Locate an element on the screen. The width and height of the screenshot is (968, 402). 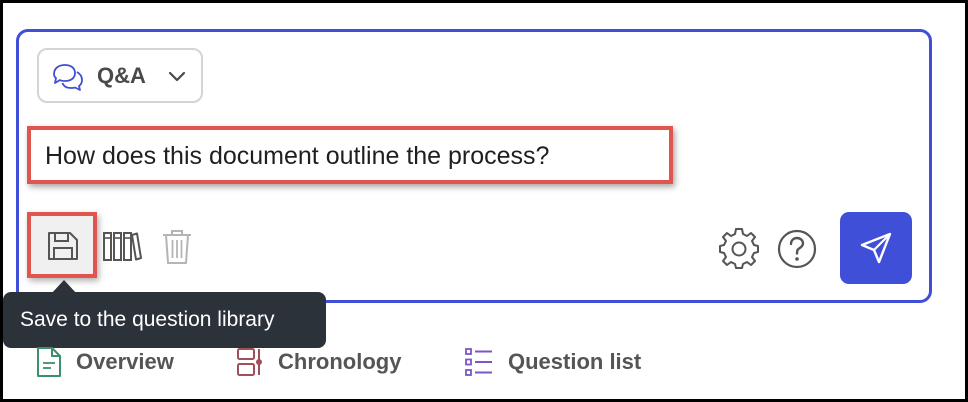
gear-icon is located at coordinates (739, 248).